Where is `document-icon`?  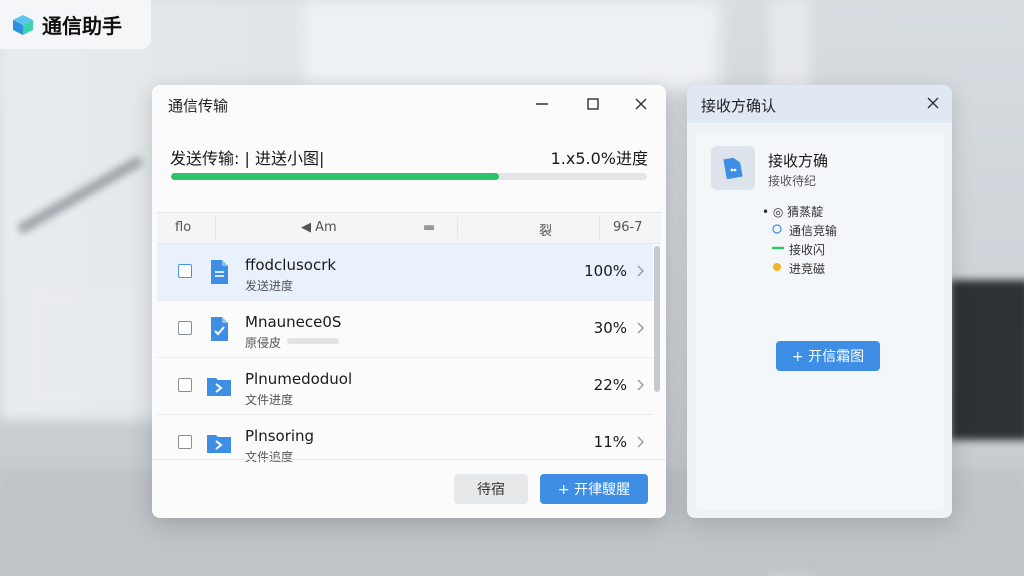
document-icon is located at coordinates (219, 272).